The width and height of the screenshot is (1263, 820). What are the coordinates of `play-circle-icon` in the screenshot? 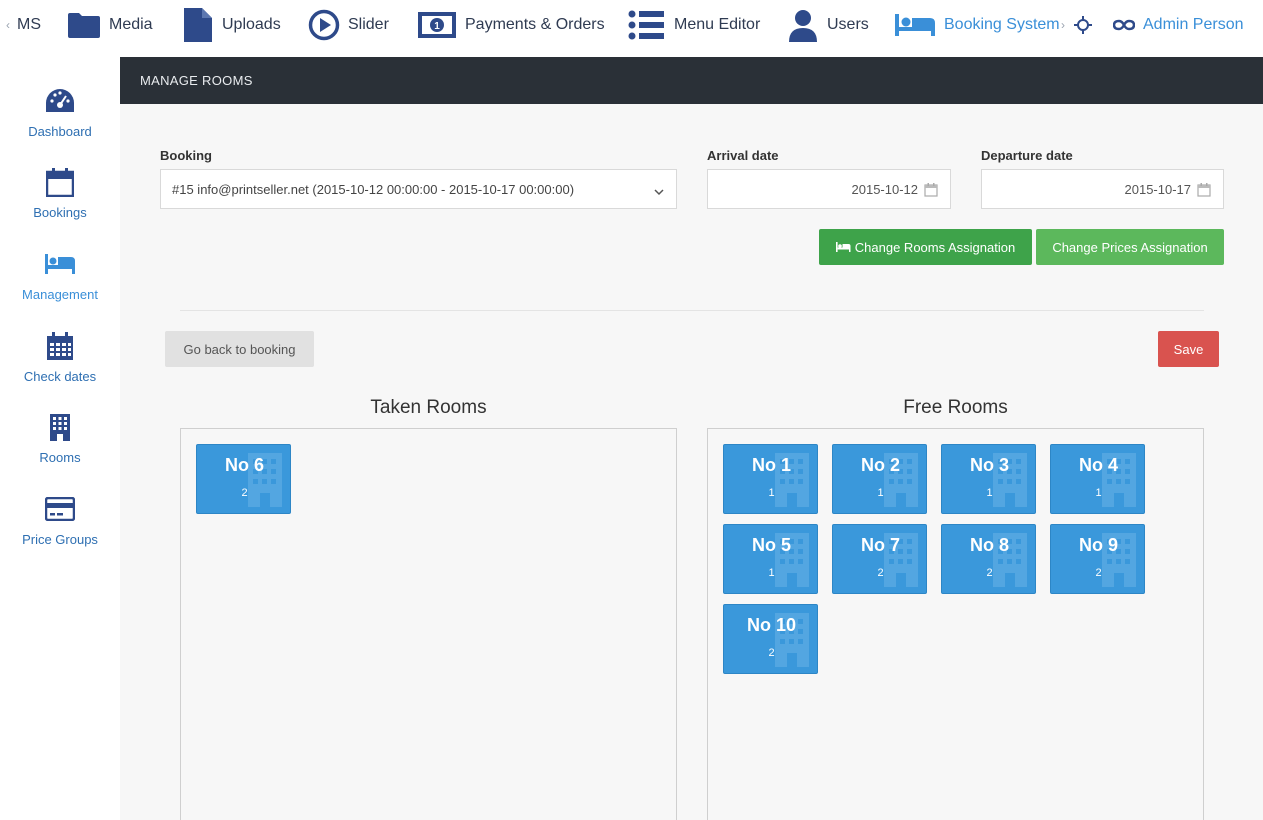 It's located at (324, 25).